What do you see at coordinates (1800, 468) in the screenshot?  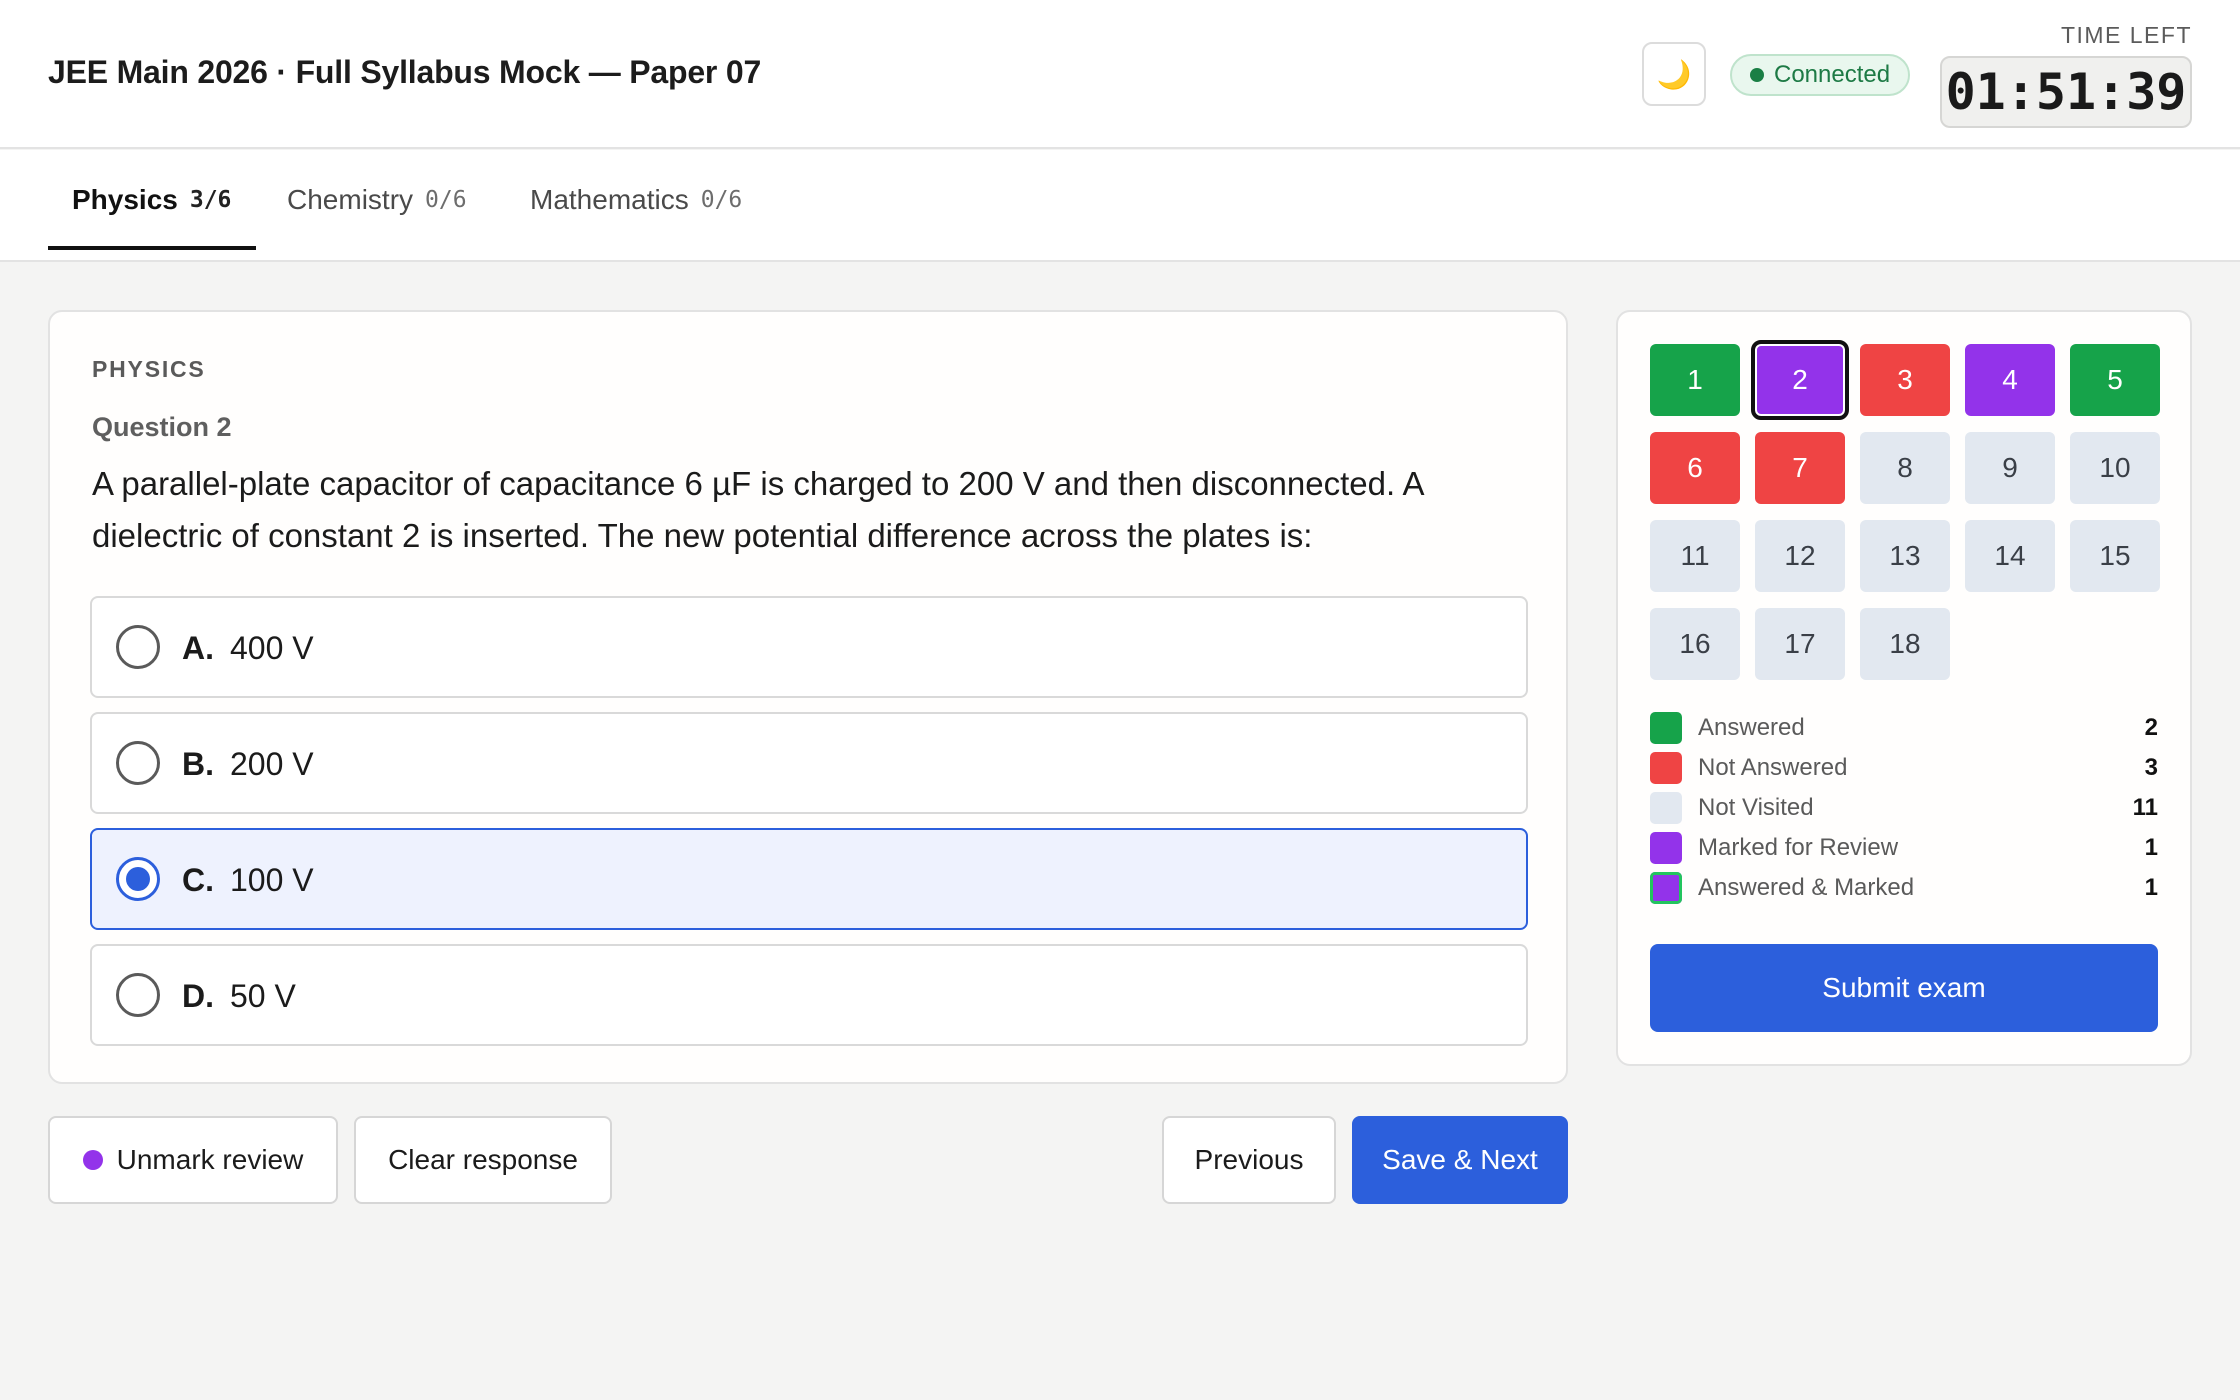 I see `question-cell: 7` at bounding box center [1800, 468].